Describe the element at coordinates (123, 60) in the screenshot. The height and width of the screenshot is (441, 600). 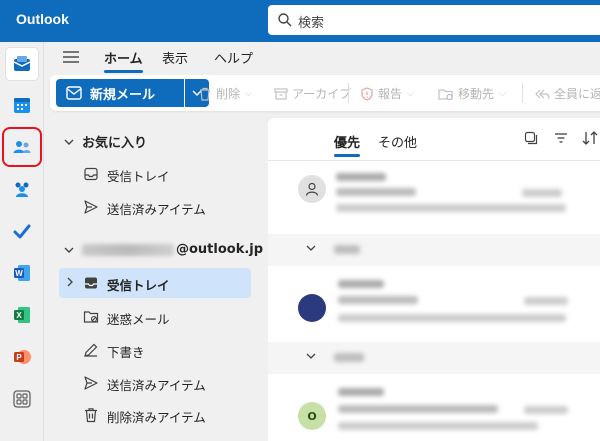
I see `tab-home: ホーム` at that location.